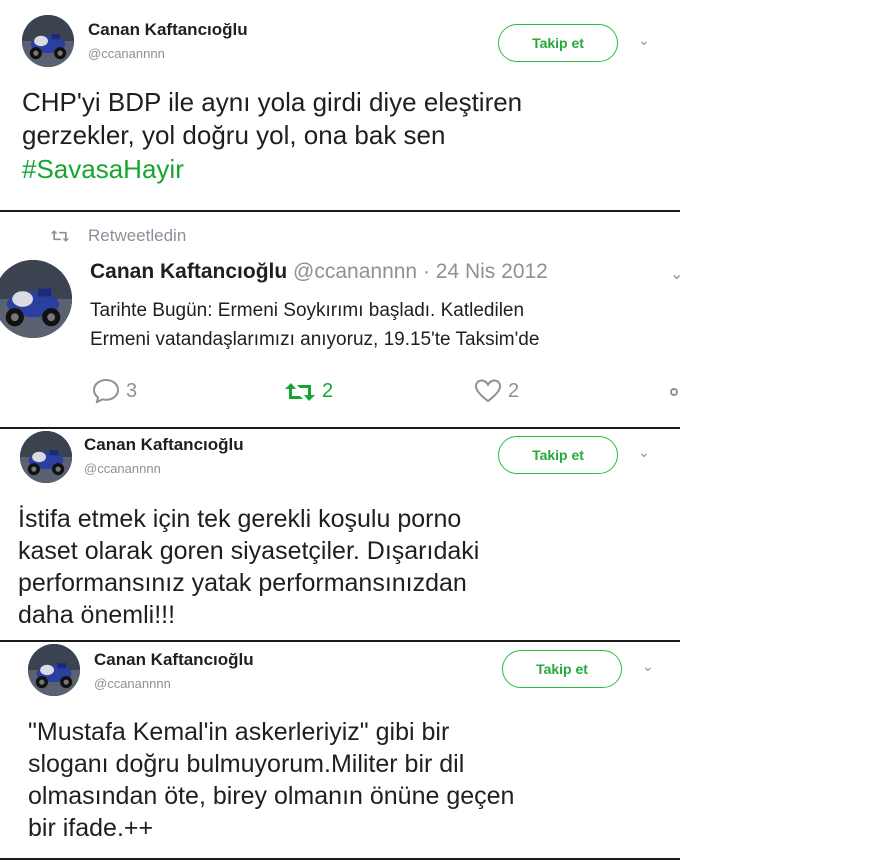  I want to click on tweet-date: · 24 Nis 2012, so click(485, 271).